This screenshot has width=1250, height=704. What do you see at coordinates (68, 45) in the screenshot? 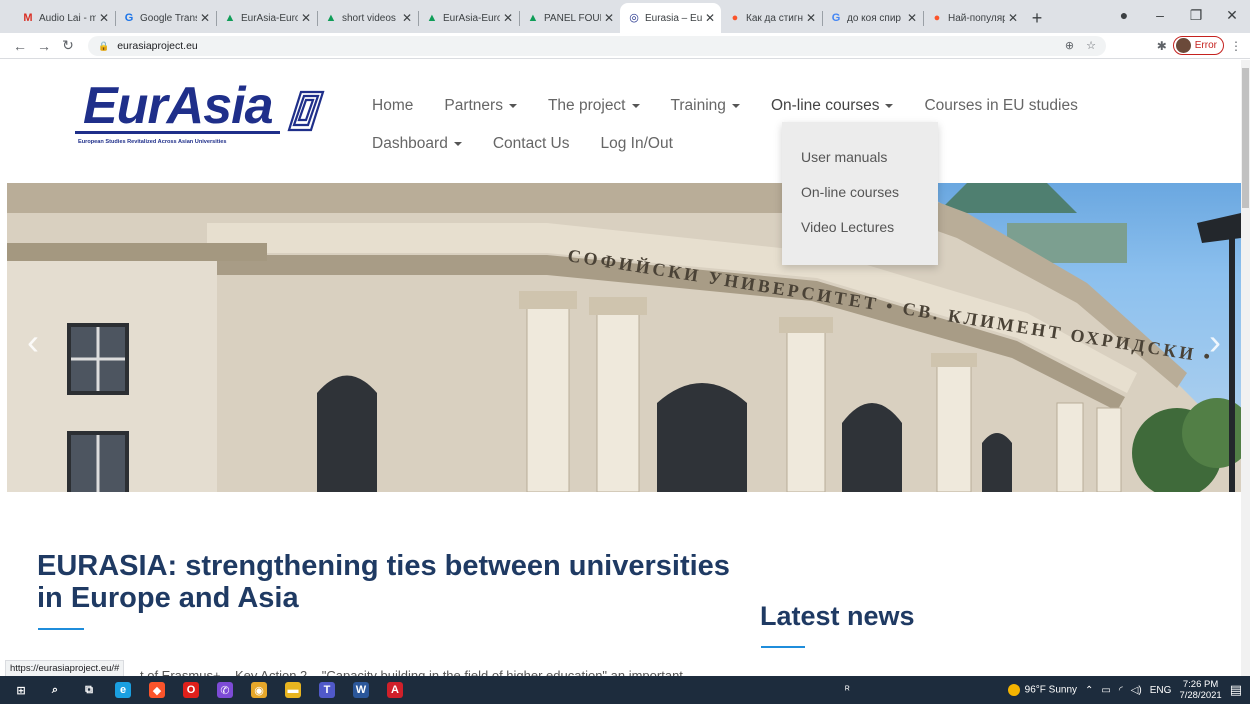
I see `reload-icon: ↻` at bounding box center [68, 45].